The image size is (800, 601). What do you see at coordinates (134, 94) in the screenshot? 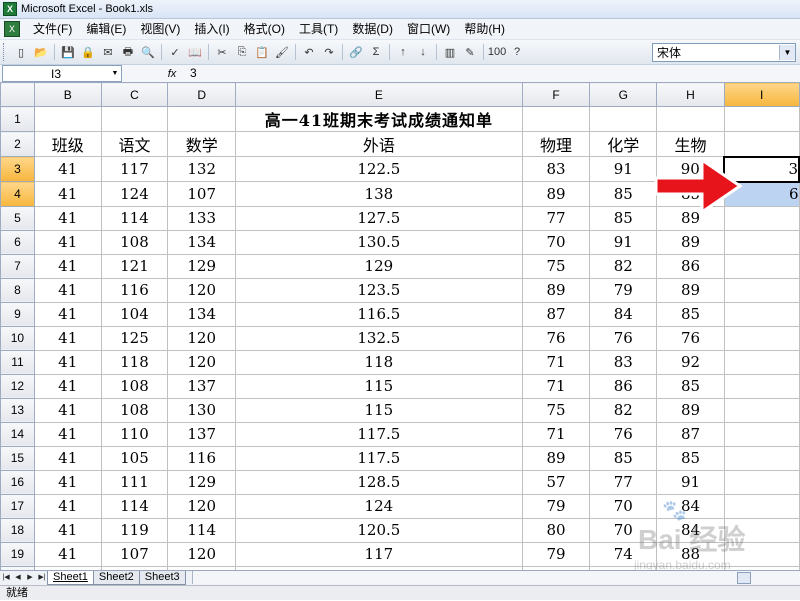
I see `column-header-c: C` at bounding box center [134, 94].